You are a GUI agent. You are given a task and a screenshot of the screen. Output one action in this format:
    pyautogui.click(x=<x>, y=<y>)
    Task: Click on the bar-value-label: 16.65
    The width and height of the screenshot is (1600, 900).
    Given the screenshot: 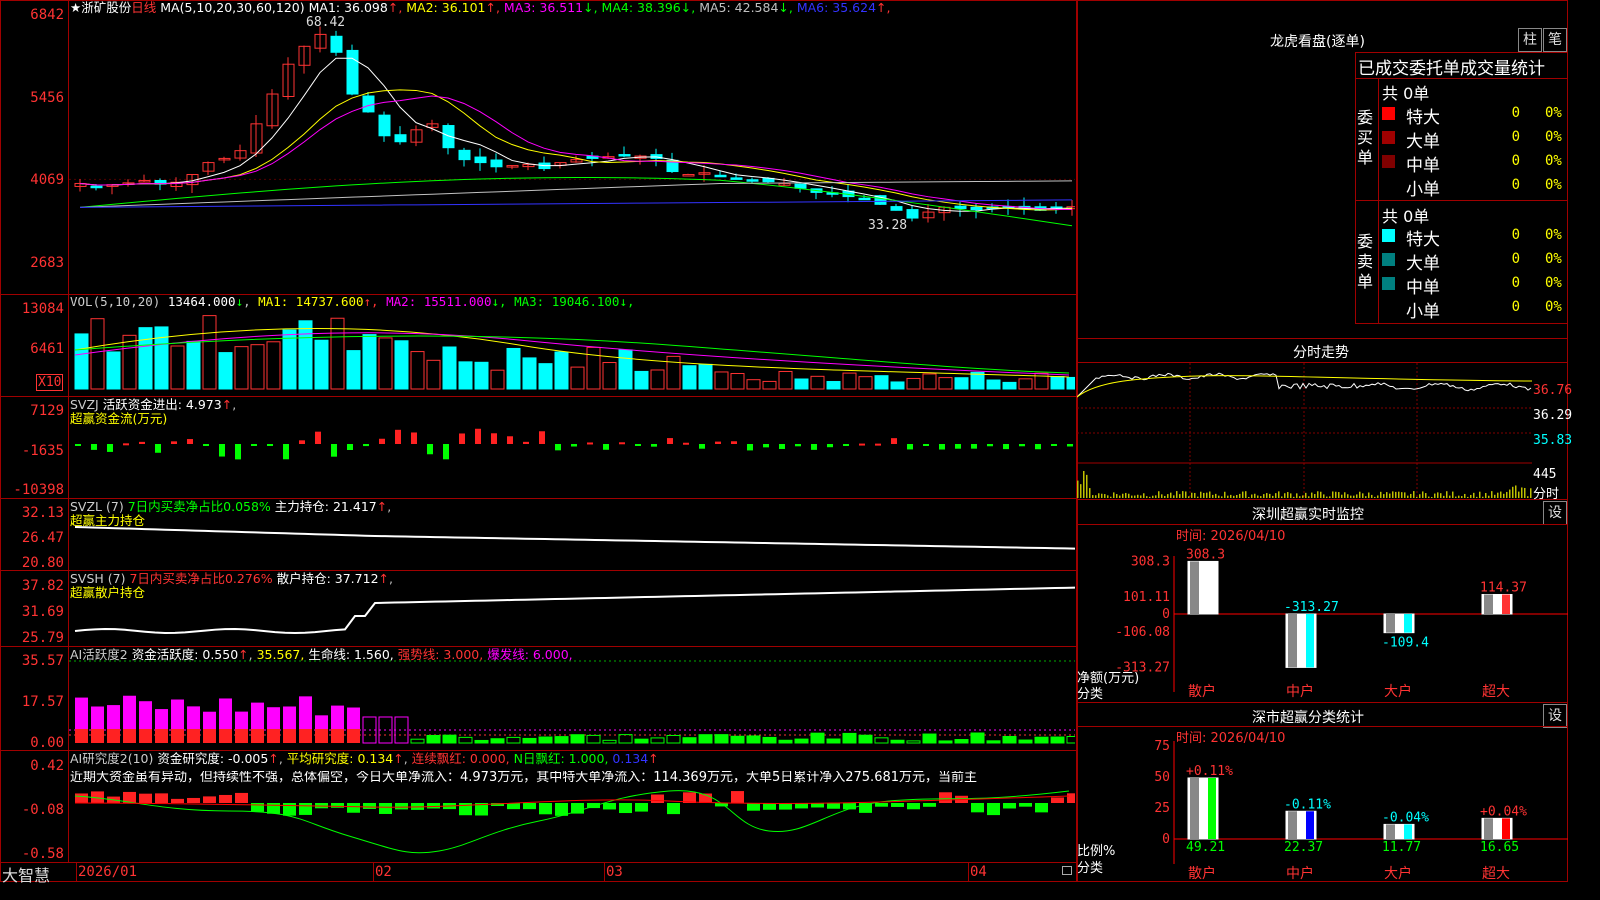 What is the action you would take?
    pyautogui.click(x=1499, y=847)
    